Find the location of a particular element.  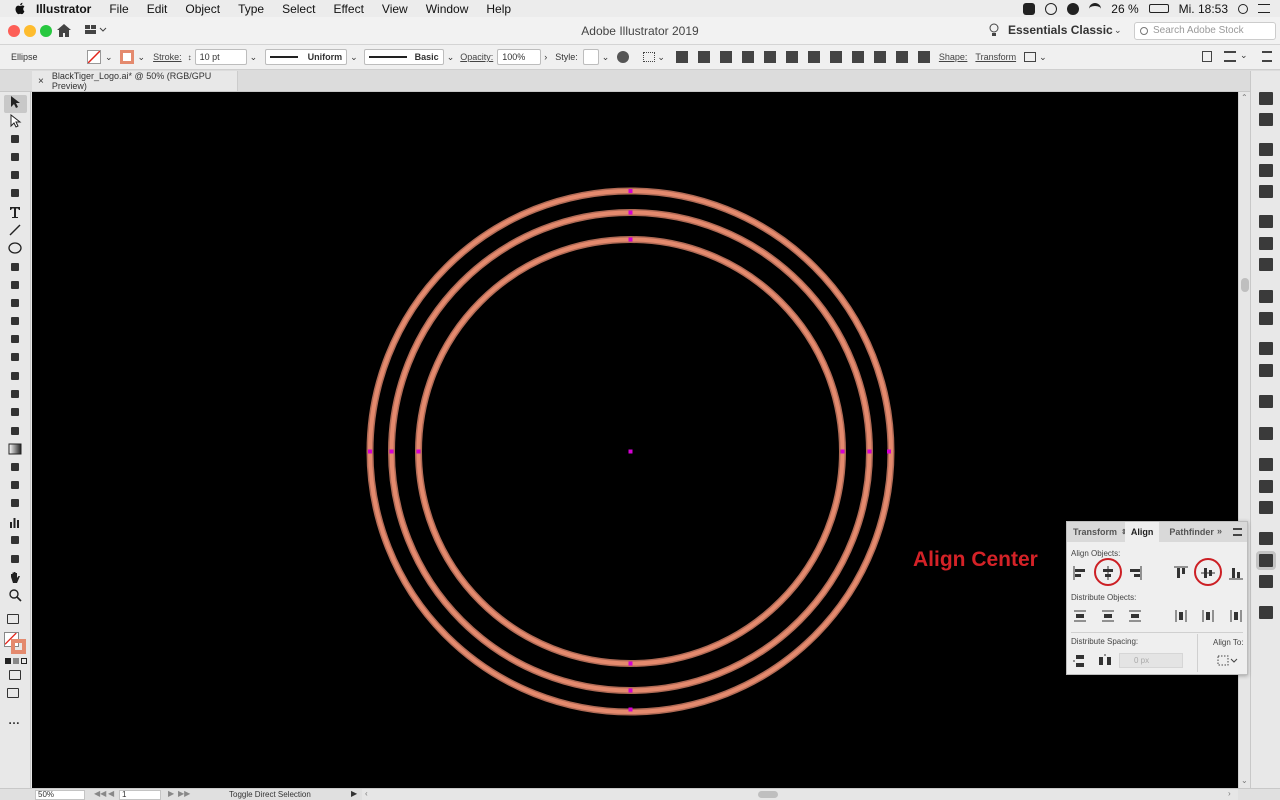

brush-definition: Basic is located at coordinates (403, 57).